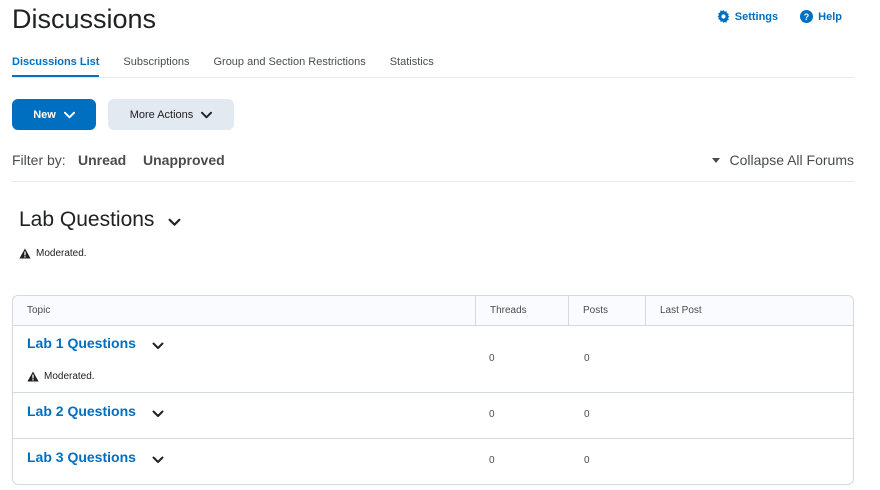  I want to click on column-header-topic: Topic, so click(39, 310).